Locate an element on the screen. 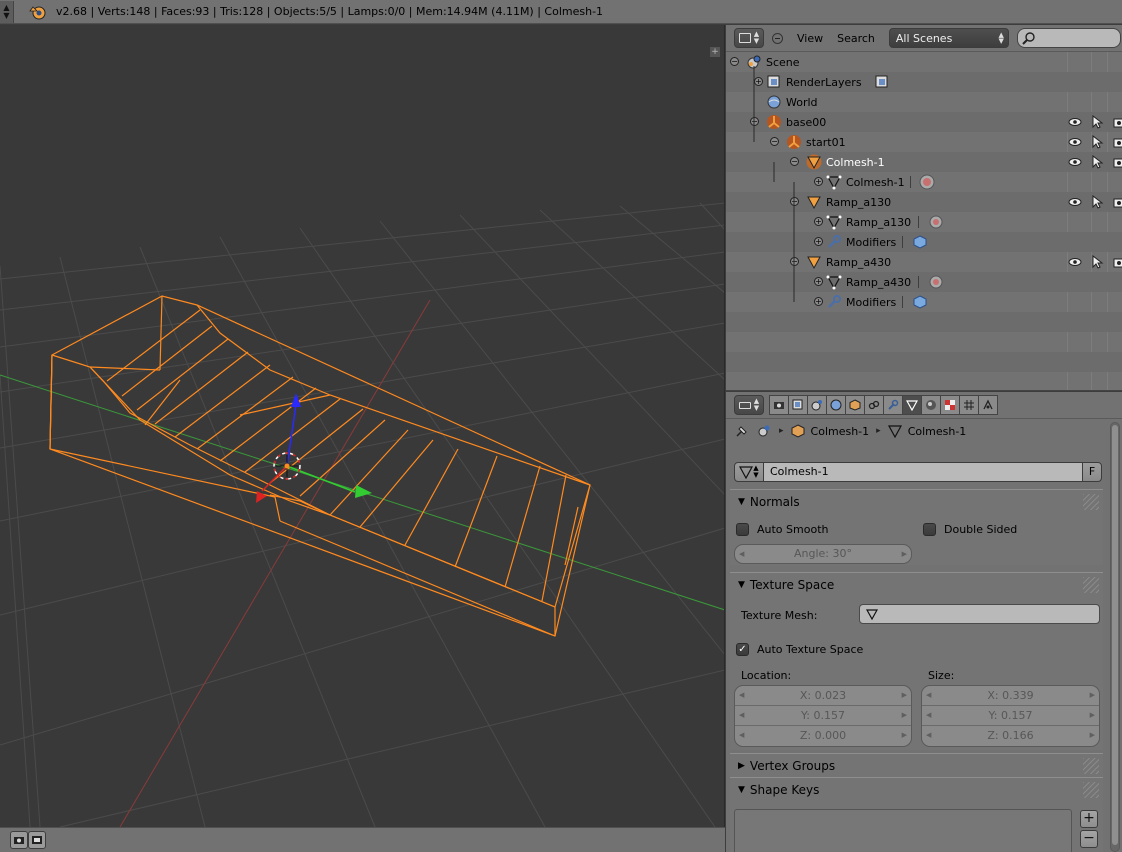 The image size is (1122, 852). tab-world is located at coordinates (836, 405).